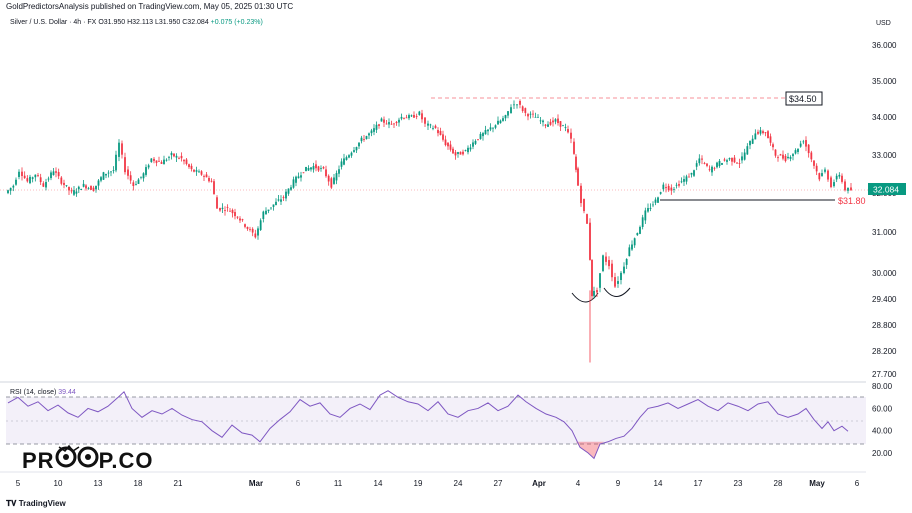  Describe the element at coordinates (77, 459) in the screenshot. I see `owl-eyes-icon` at that location.